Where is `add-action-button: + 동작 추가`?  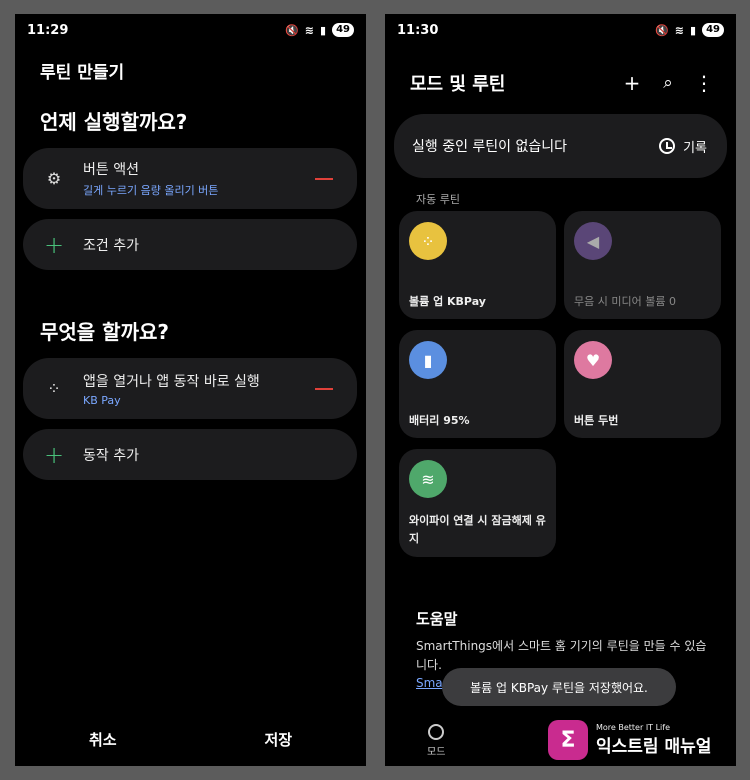
add-action-button: + 동작 추가 is located at coordinates (190, 454).